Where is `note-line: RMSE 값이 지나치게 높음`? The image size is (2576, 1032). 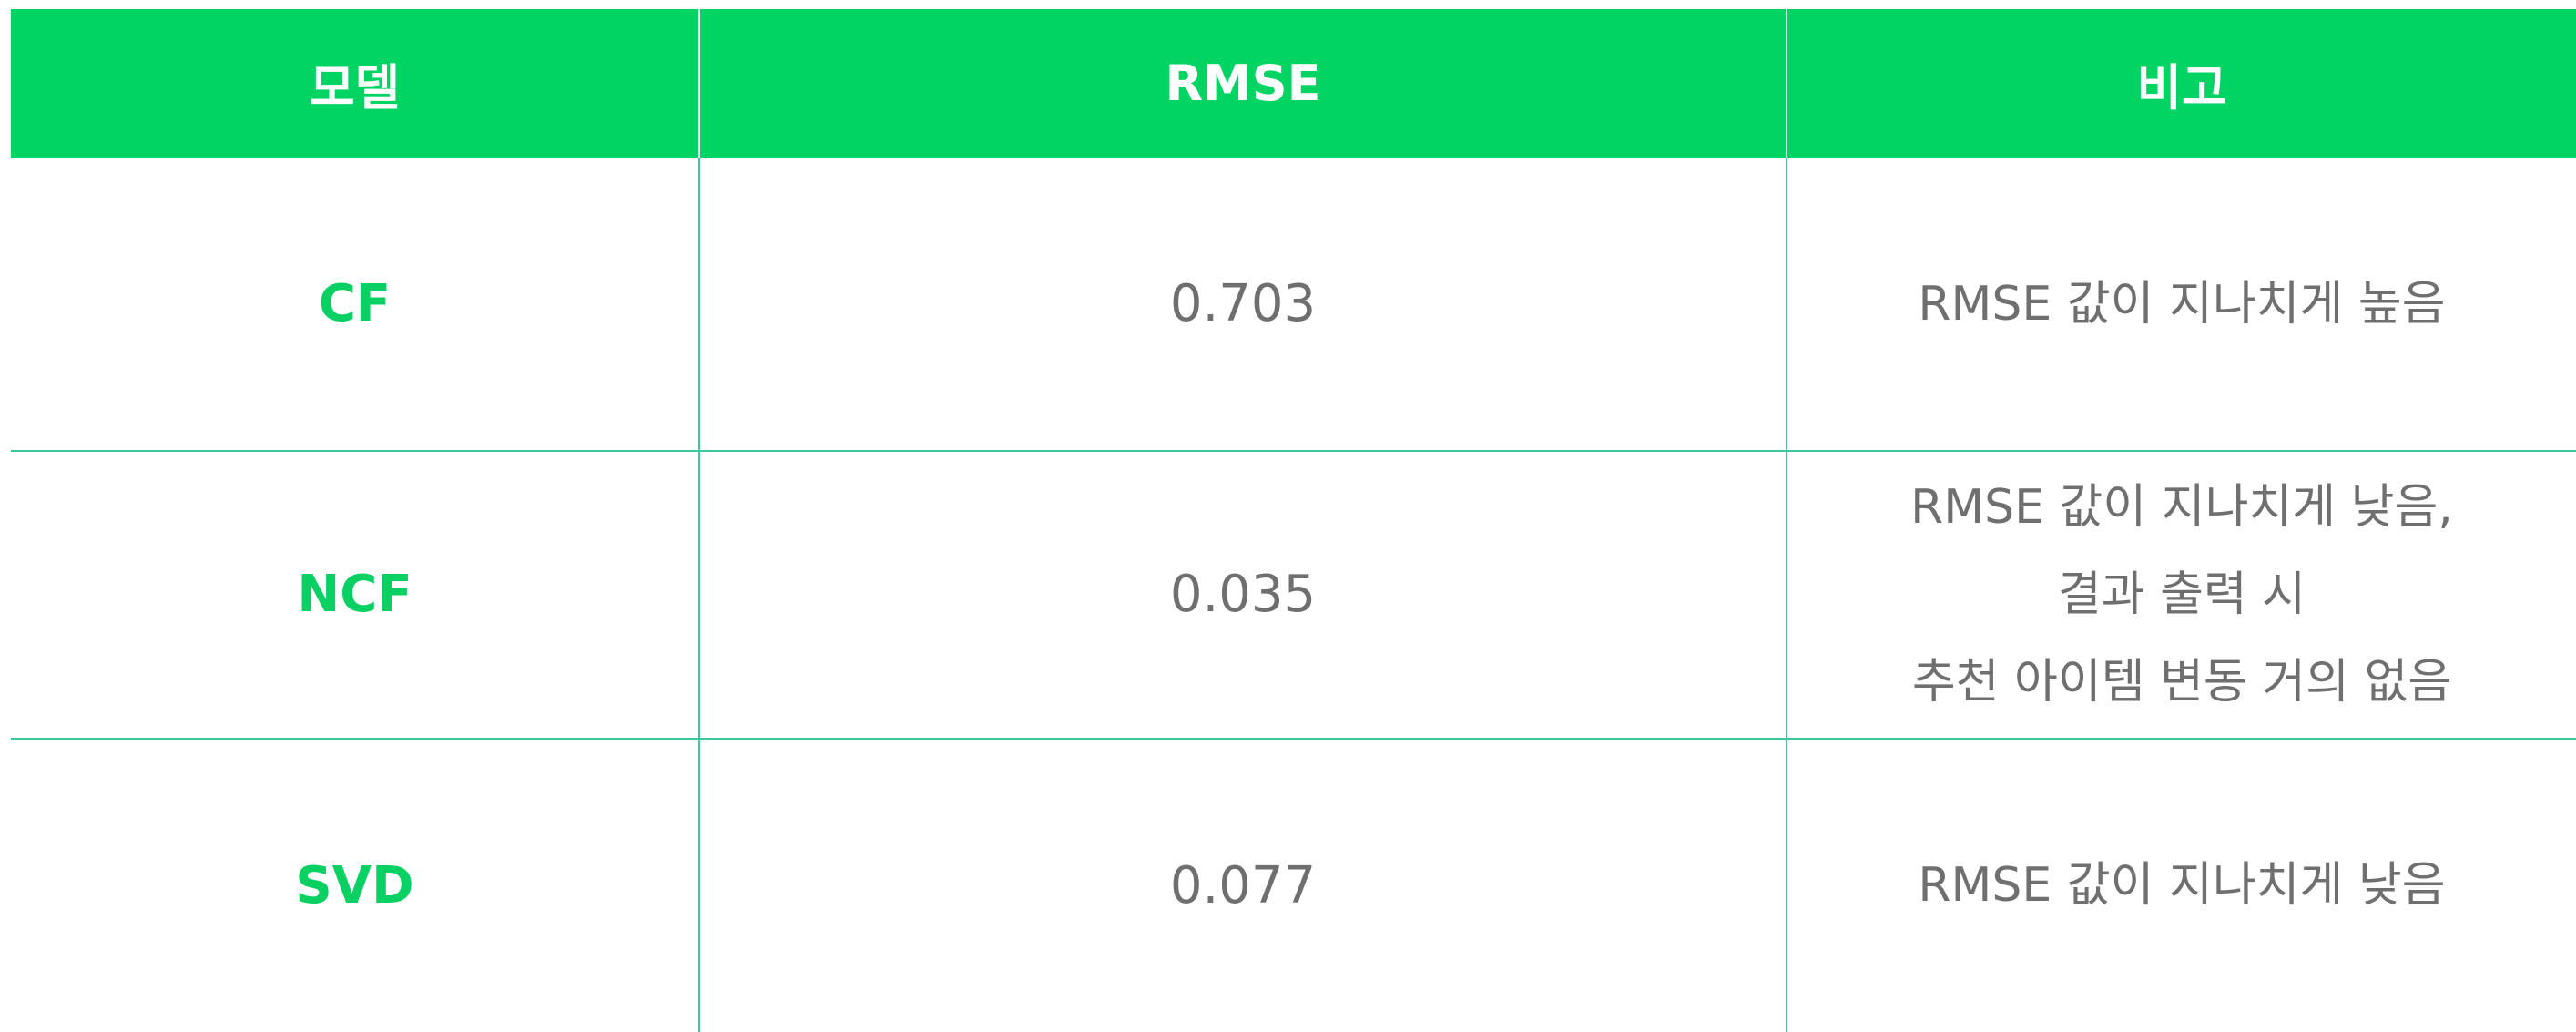
note-line: RMSE 값이 지나치게 높음 is located at coordinates (2182, 304).